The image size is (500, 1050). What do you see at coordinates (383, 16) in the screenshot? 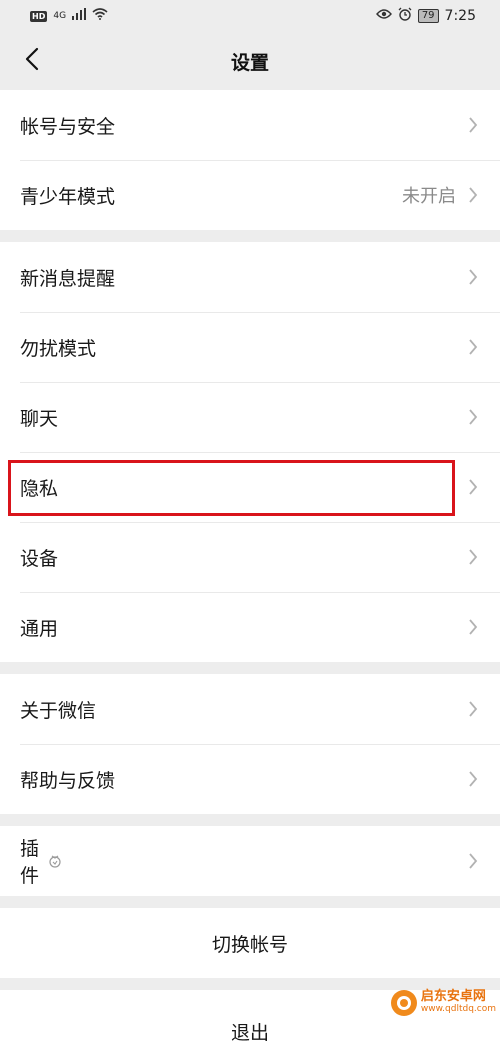
I see `eye-icon` at bounding box center [383, 16].